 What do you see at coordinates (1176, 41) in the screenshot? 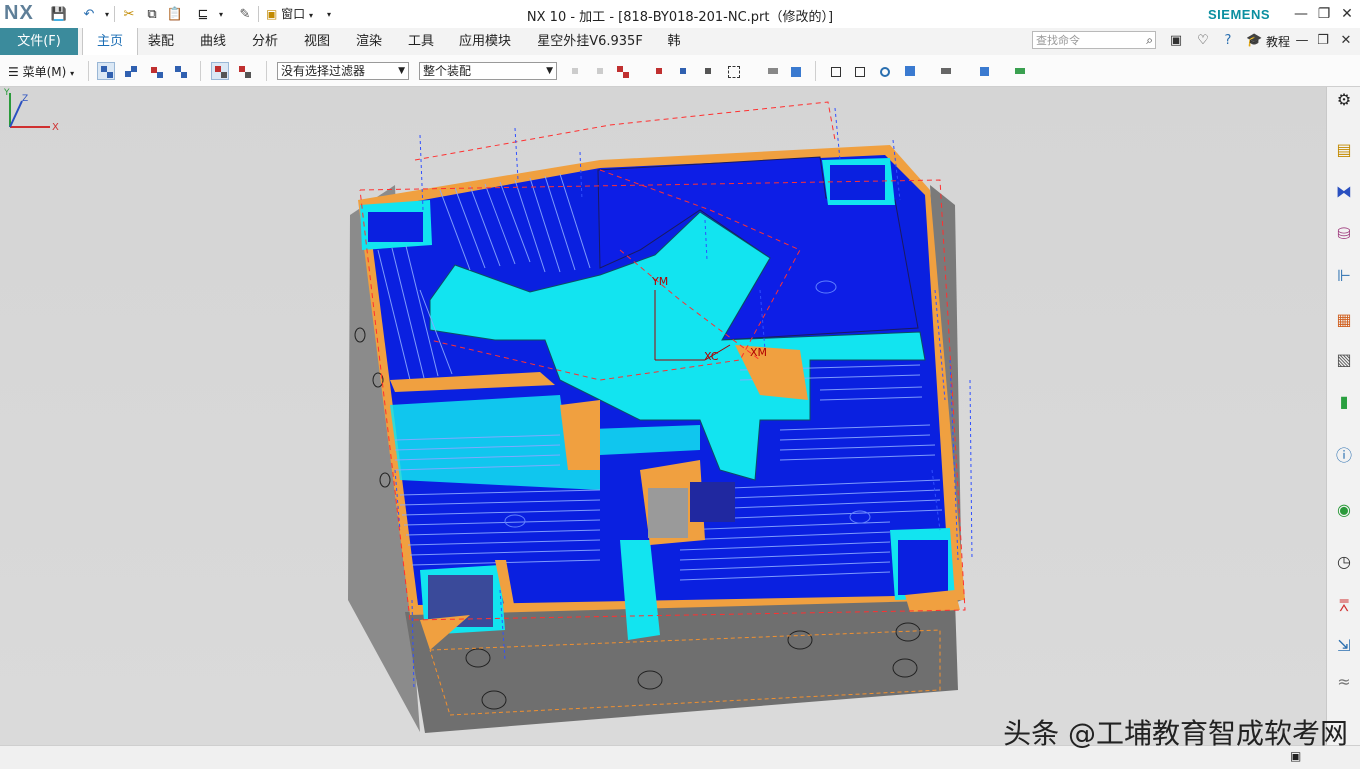
I see `full-screen-icon: ▣` at bounding box center [1176, 41].